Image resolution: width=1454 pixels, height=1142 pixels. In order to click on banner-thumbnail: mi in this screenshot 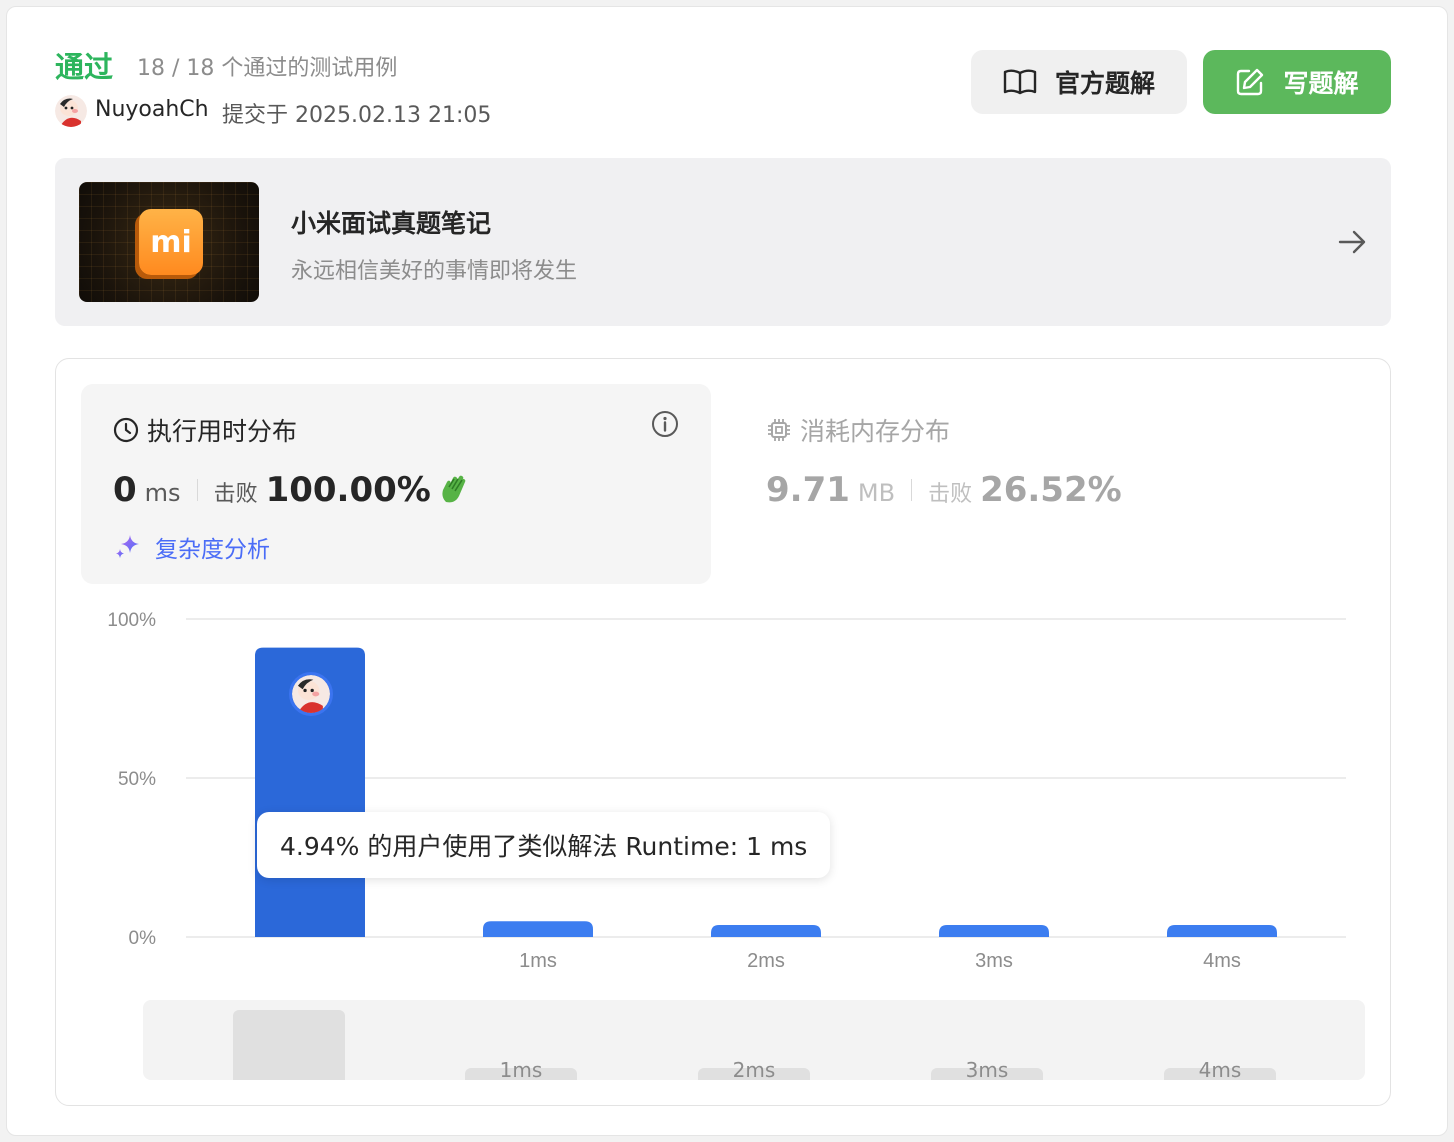, I will do `click(169, 242)`.